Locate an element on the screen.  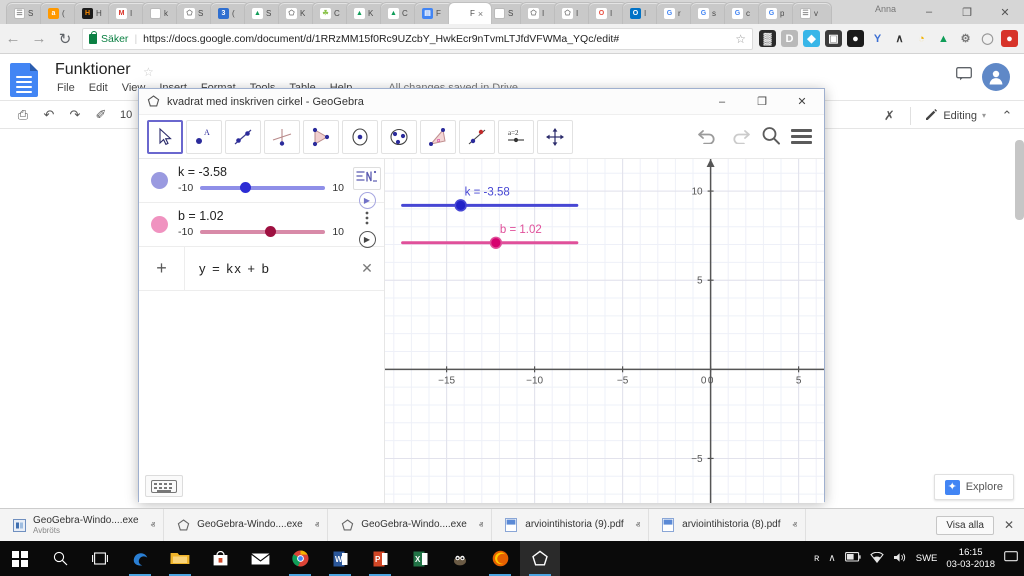
paint-format-icon: ✐ is located at coordinates (101, 115).